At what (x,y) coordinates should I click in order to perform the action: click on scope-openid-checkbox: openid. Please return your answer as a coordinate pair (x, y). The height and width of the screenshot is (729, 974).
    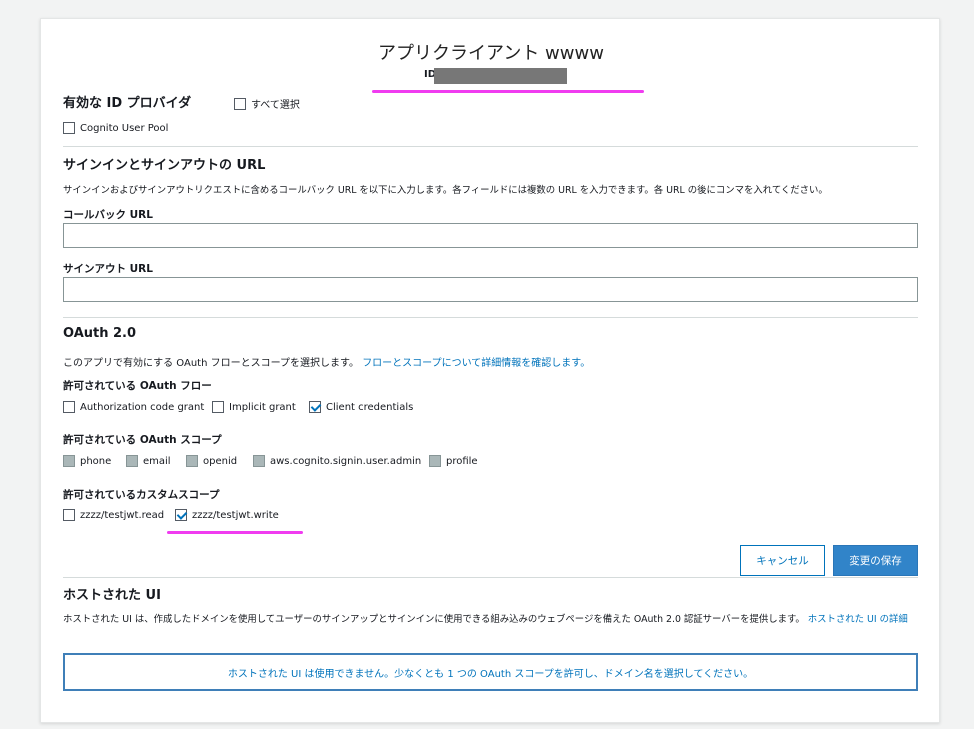
    Looking at the image, I should click on (211, 461).